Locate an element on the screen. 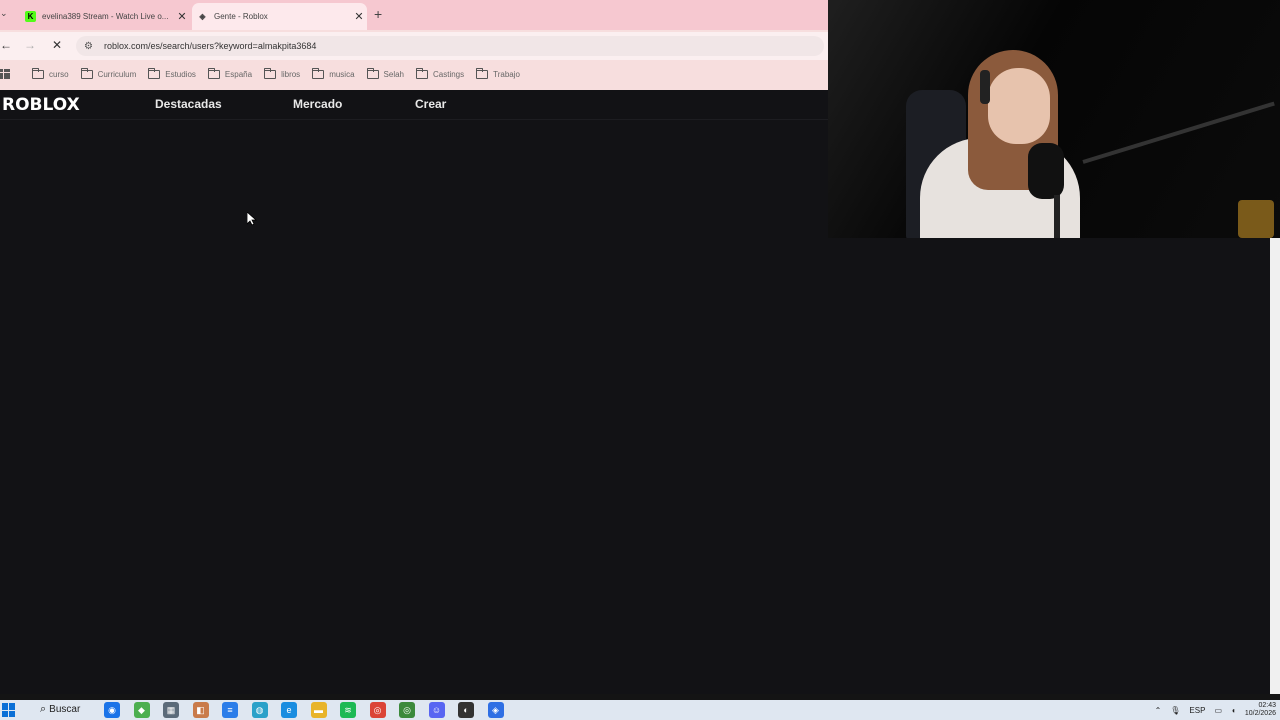 This screenshot has width=1280, height=720. site-settings-icon: ⚙ is located at coordinates (90, 46).